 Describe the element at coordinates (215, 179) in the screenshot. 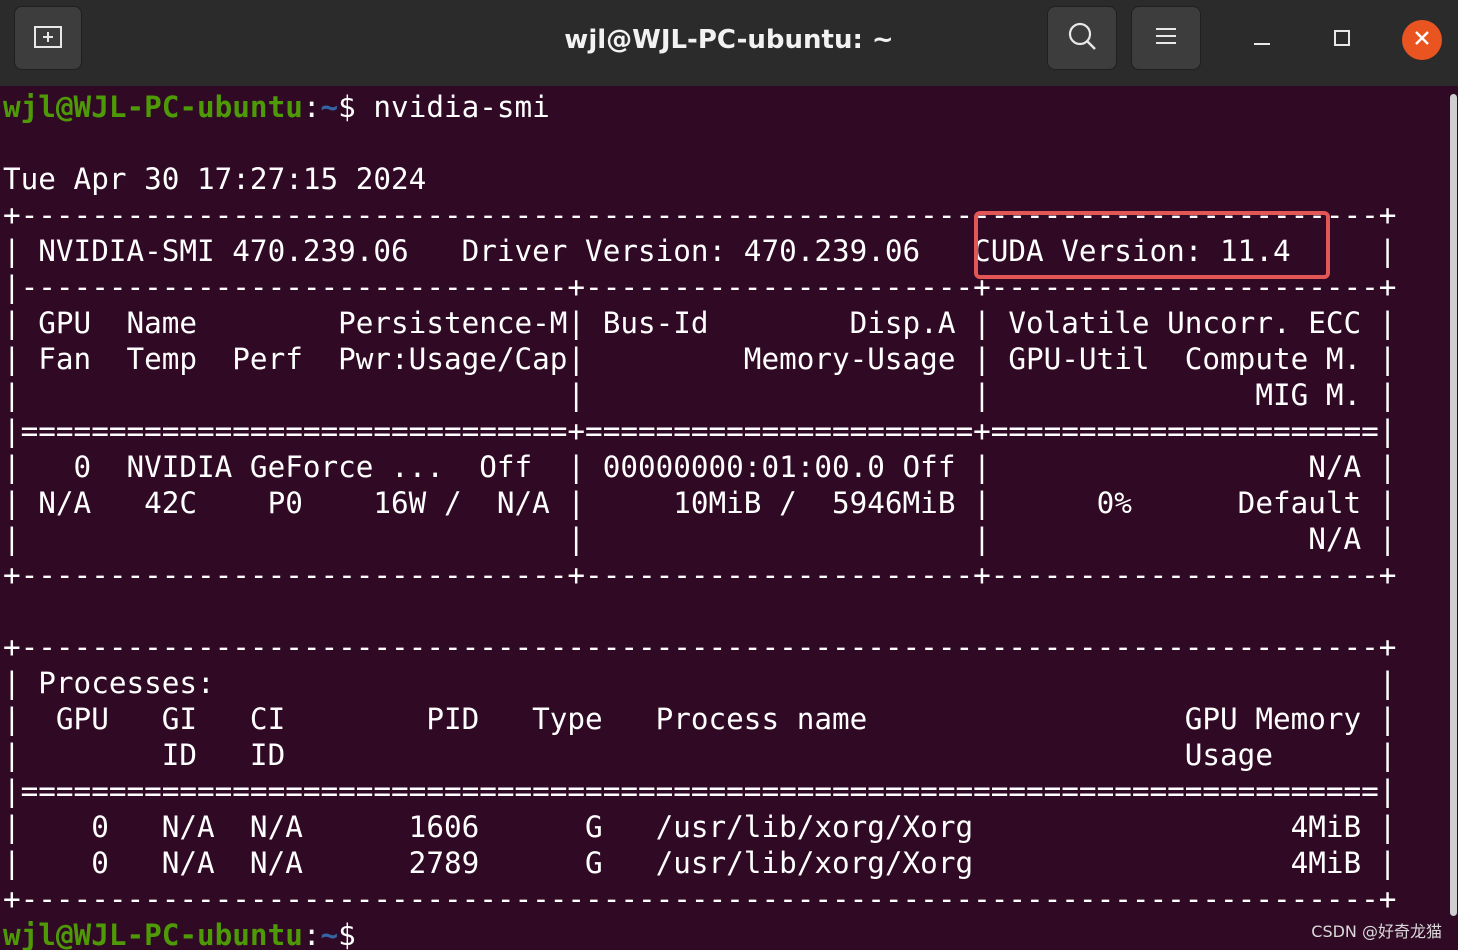

I see `output-line: Tue Apr 30 17:27:15 2024` at that location.